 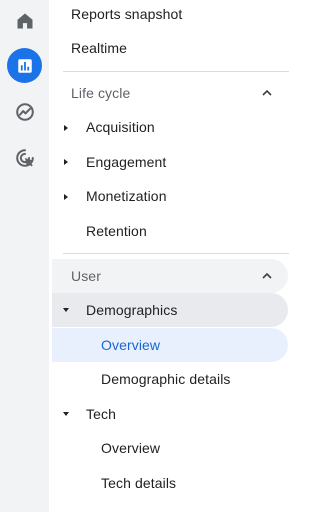 I want to click on selected-item-background, so click(x=170, y=345).